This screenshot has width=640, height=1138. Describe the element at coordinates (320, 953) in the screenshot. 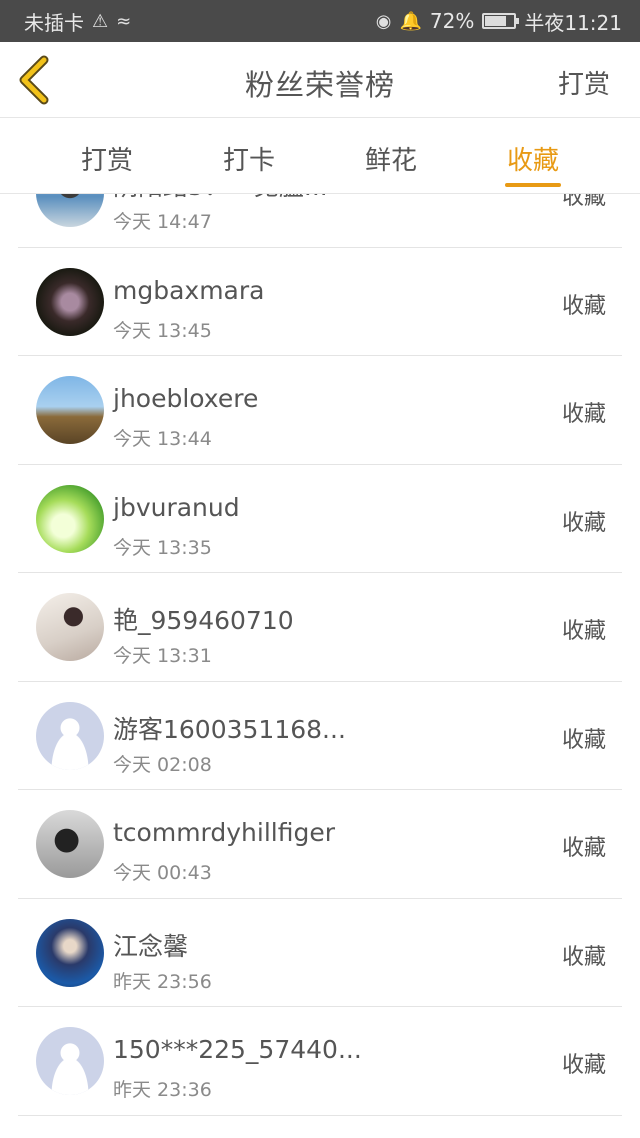

I see `list-item: 江念馨昨天 23:56 收藏` at that location.